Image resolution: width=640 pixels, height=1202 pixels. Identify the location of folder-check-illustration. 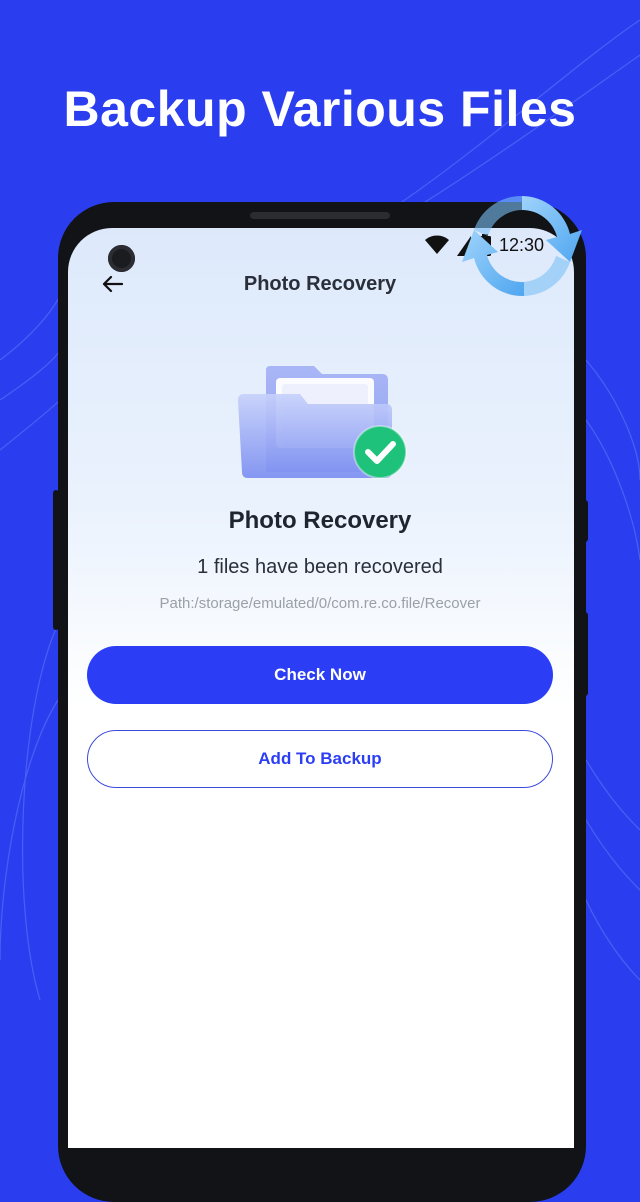
(322, 422).